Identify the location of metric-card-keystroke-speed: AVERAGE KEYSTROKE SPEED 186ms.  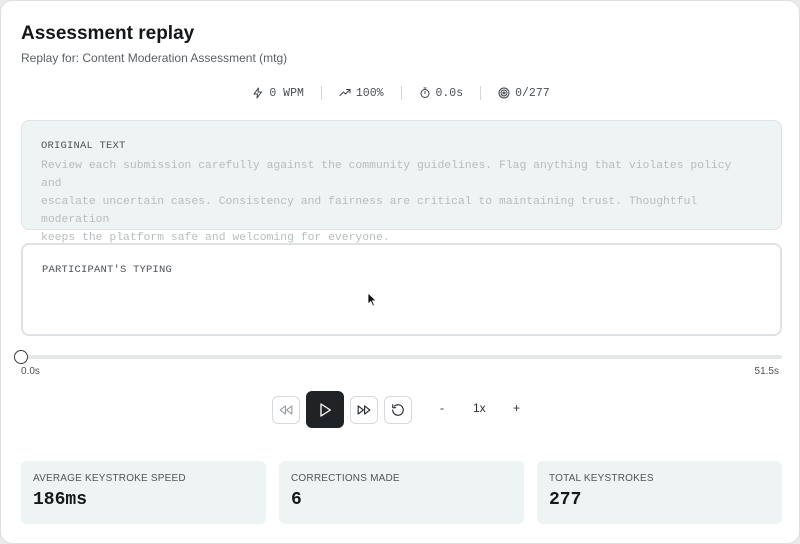
(143, 492).